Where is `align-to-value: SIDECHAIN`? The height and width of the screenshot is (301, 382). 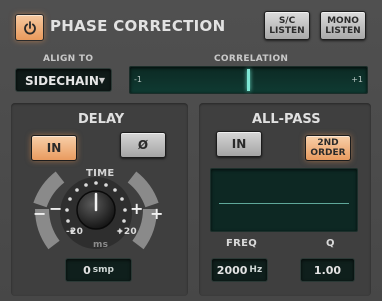
align-to-value: SIDECHAIN is located at coordinates (62, 81).